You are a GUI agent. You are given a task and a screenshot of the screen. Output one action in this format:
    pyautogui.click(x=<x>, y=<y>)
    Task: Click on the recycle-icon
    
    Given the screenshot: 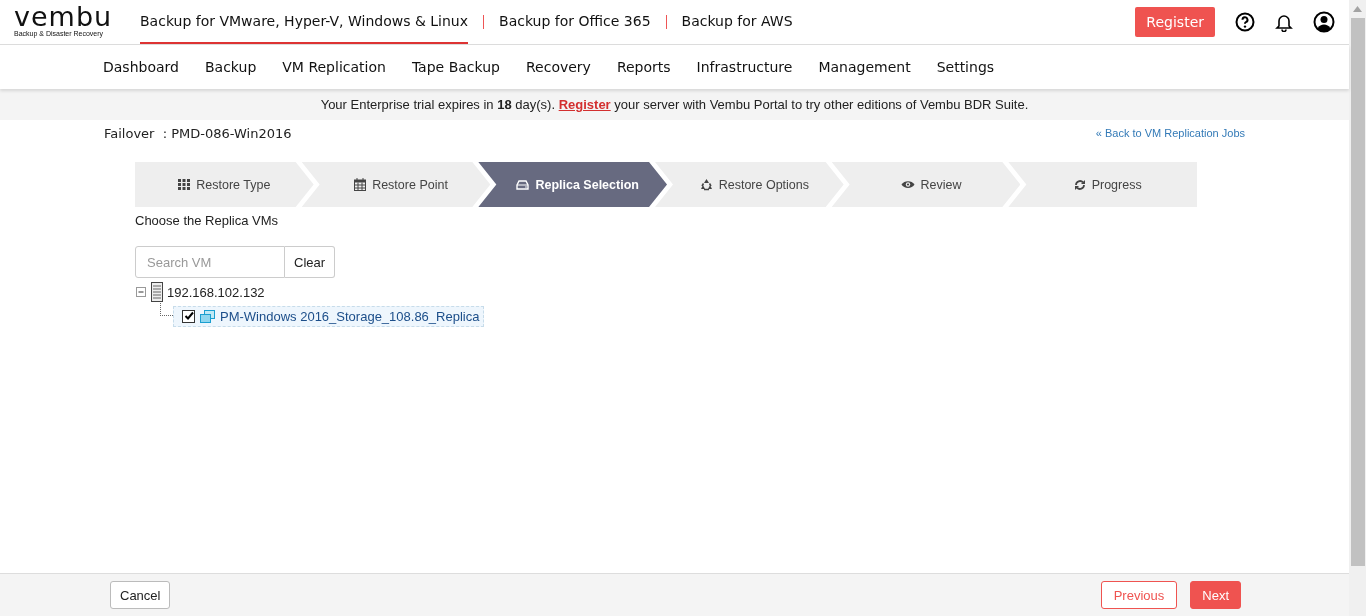 What is the action you would take?
    pyautogui.click(x=706, y=184)
    